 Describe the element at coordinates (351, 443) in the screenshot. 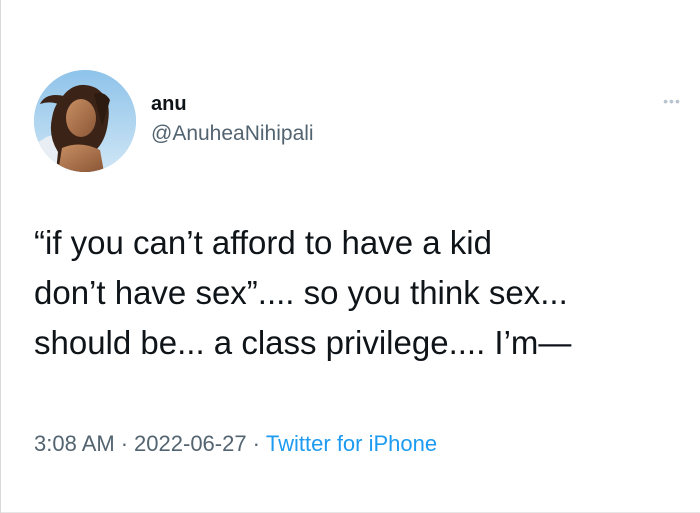

I see `tweet-source-link: Twitter for iPhone` at that location.